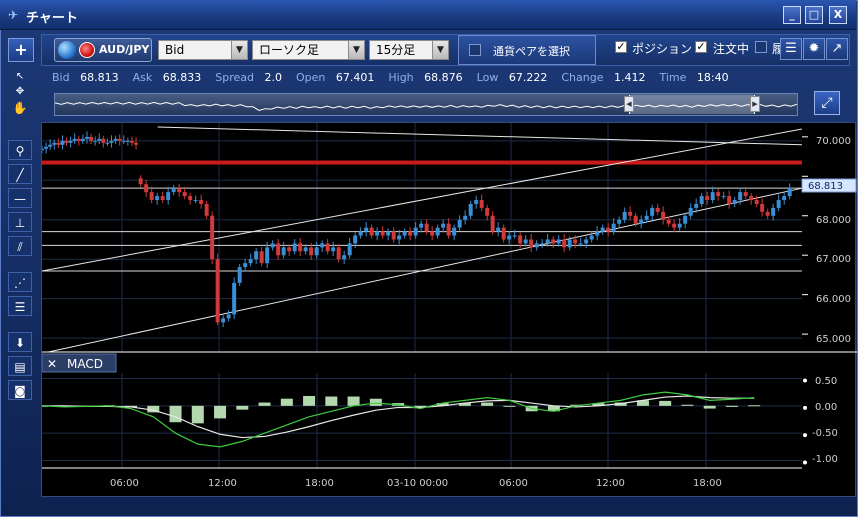 This screenshot has height=517, width=858. What do you see at coordinates (401, 77) in the screenshot?
I see `high-label: High` at bounding box center [401, 77].